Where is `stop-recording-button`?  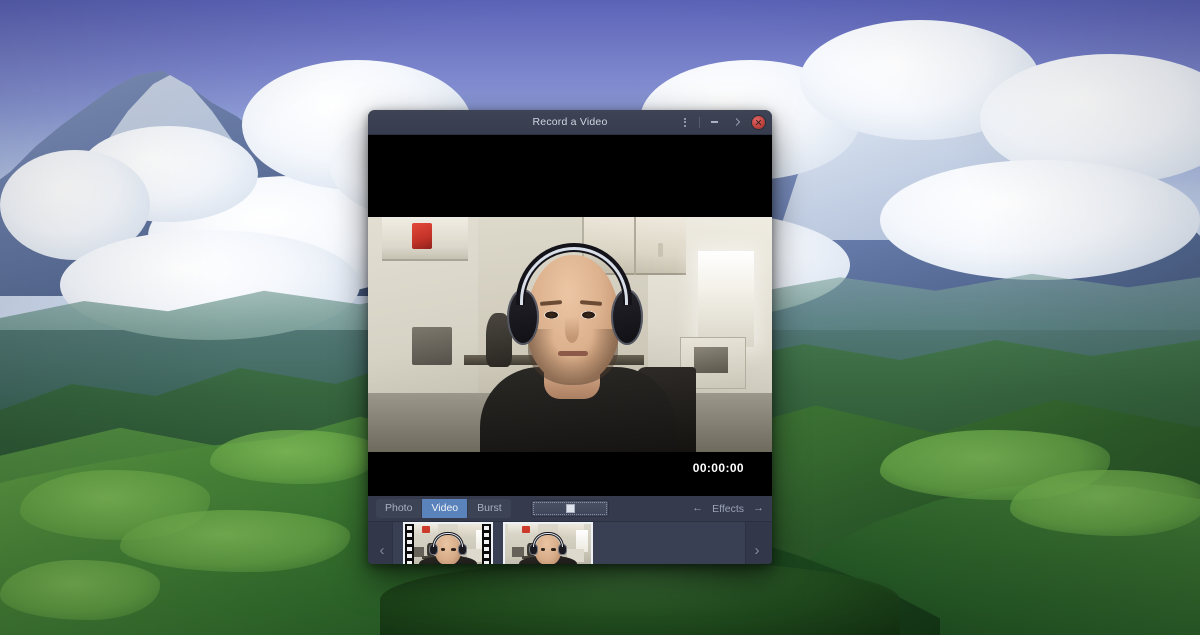 stop-recording-button is located at coordinates (570, 508).